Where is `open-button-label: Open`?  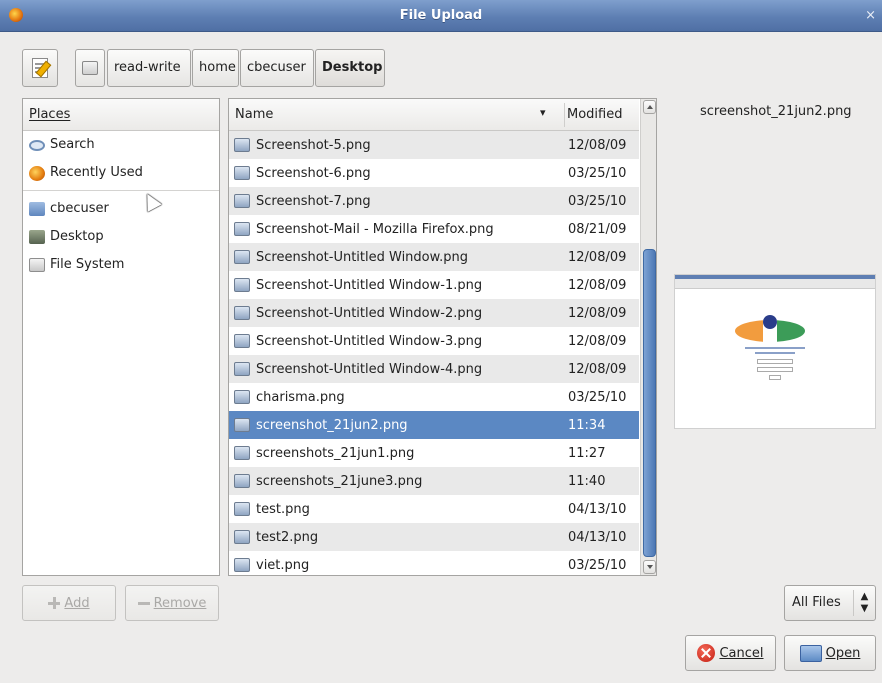 open-button-label: Open is located at coordinates (843, 653).